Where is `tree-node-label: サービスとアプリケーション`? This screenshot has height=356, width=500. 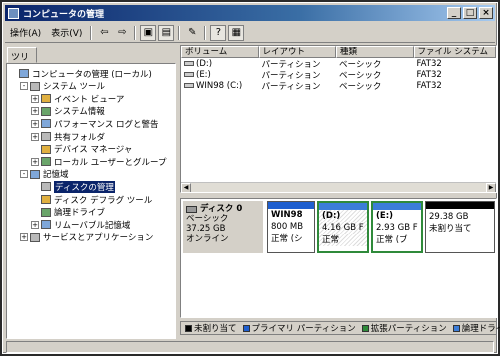
tree-node-label: サービスとアプリケーション is located at coordinates (98, 238).